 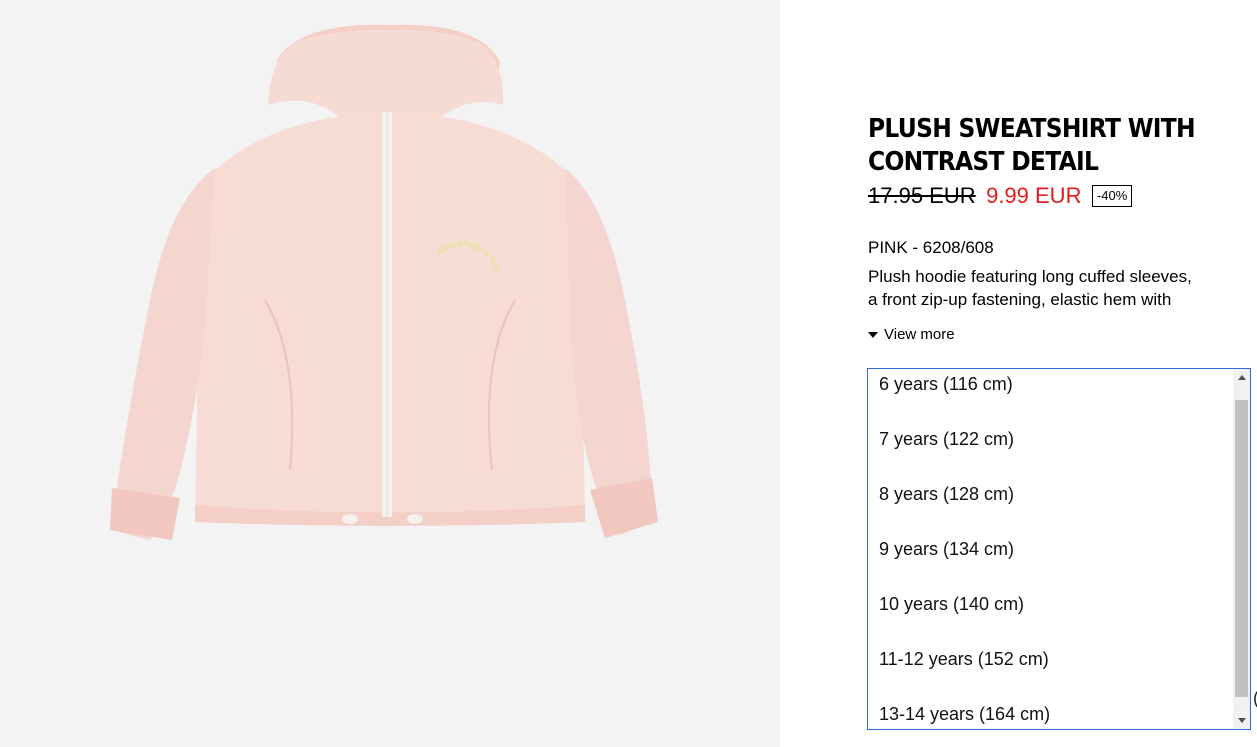 I want to click on edge-text: (, so click(x=1255, y=698).